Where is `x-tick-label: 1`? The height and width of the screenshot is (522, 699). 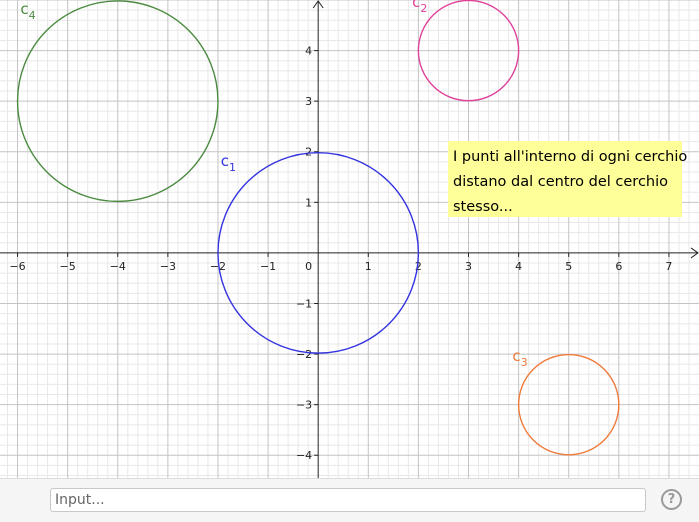
x-tick-label: 1 is located at coordinates (368, 266).